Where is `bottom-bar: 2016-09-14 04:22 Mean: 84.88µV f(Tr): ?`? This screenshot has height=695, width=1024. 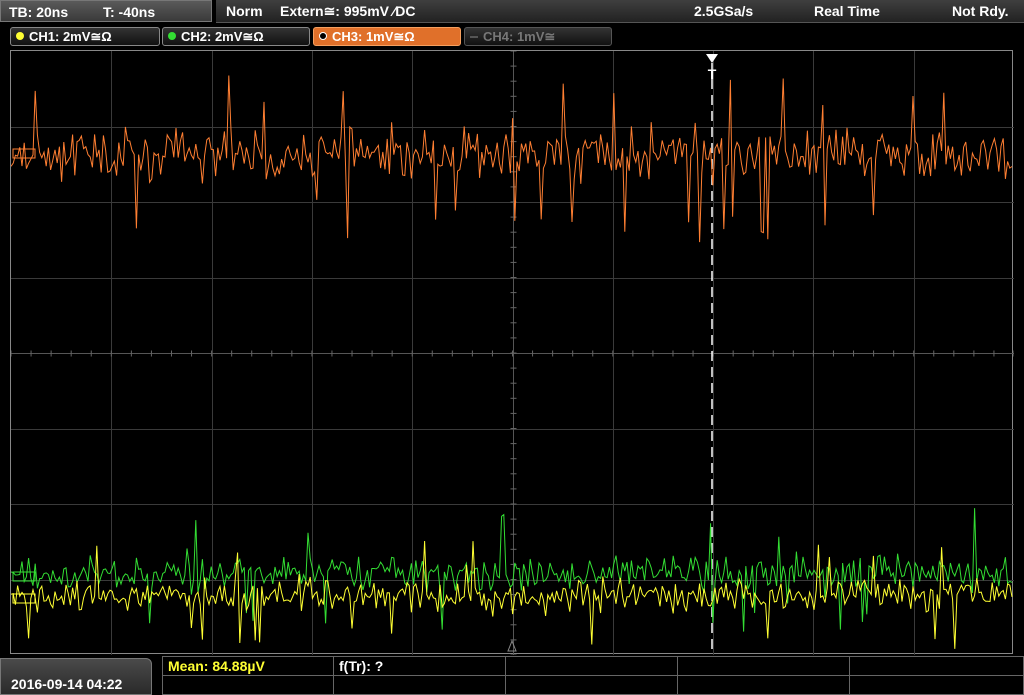 bottom-bar: 2016-09-14 04:22 Mean: 84.88µV f(Tr): ? is located at coordinates (512, 675).